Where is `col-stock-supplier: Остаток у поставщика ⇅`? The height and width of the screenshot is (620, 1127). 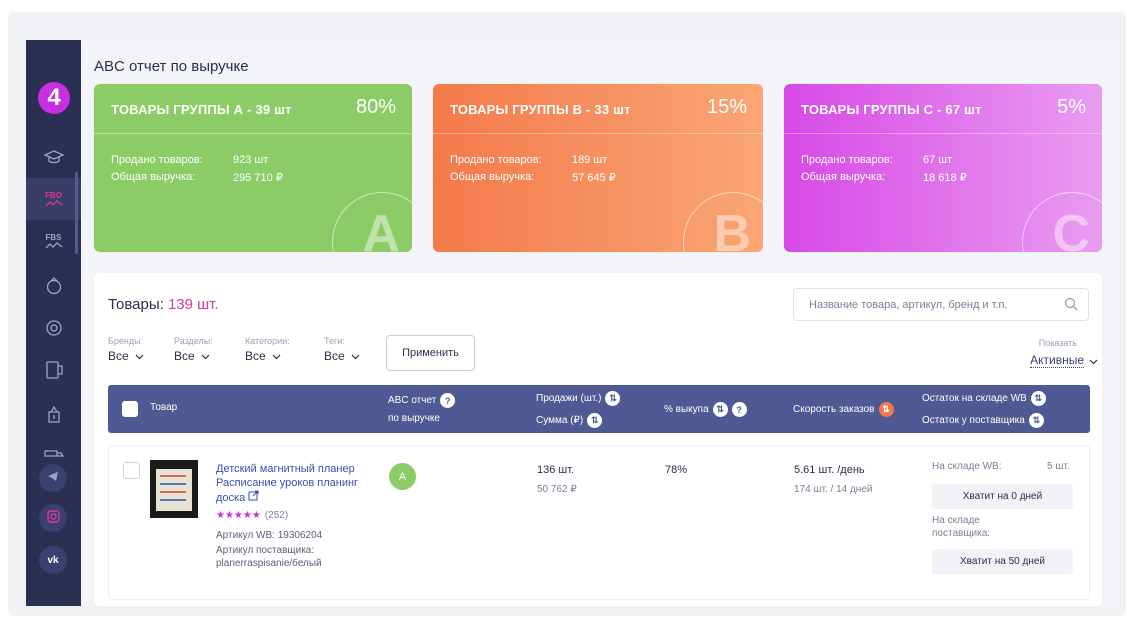
col-stock-supplier: Остаток у поставщика ⇅ is located at coordinates (983, 420).